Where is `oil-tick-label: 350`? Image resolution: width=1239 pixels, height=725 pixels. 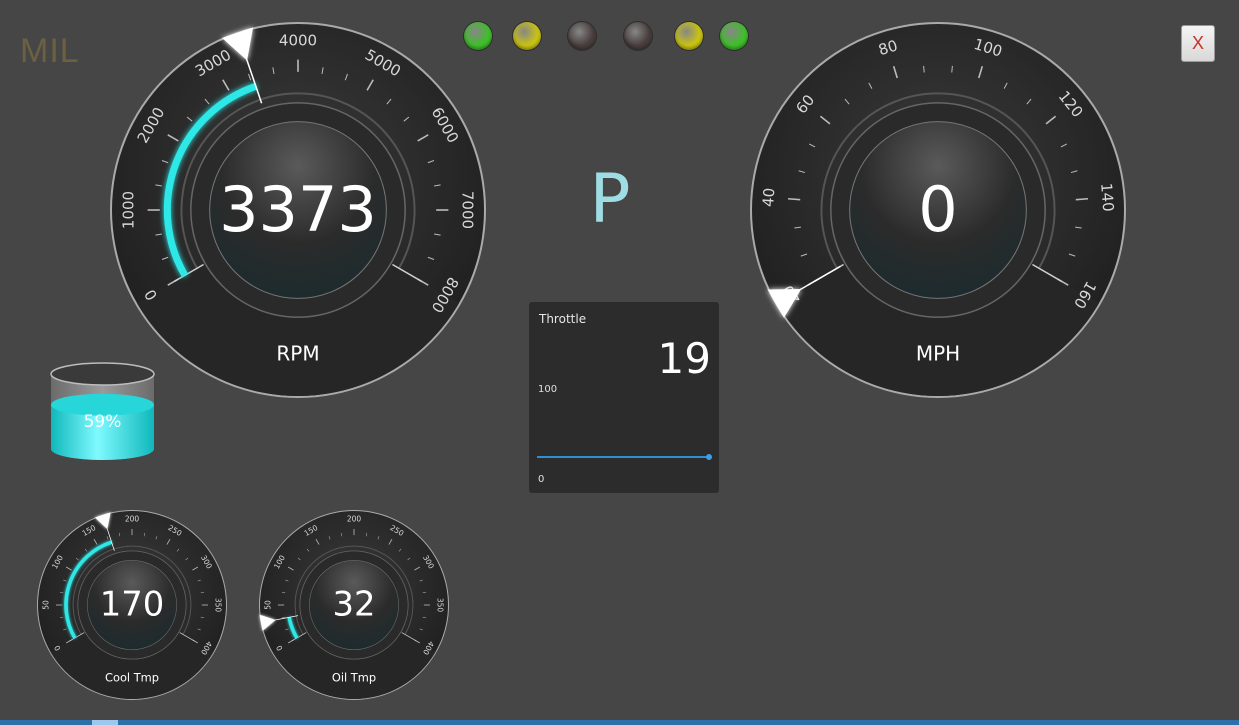
oil-tick-label: 350 is located at coordinates (440, 605).